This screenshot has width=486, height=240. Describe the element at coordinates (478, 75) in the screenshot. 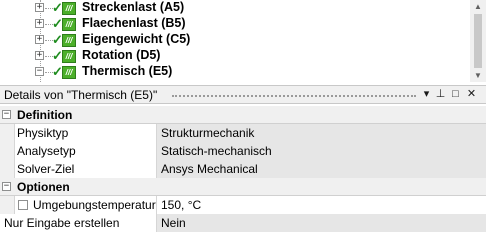

I see `scroll-down-icon: ▼` at that location.